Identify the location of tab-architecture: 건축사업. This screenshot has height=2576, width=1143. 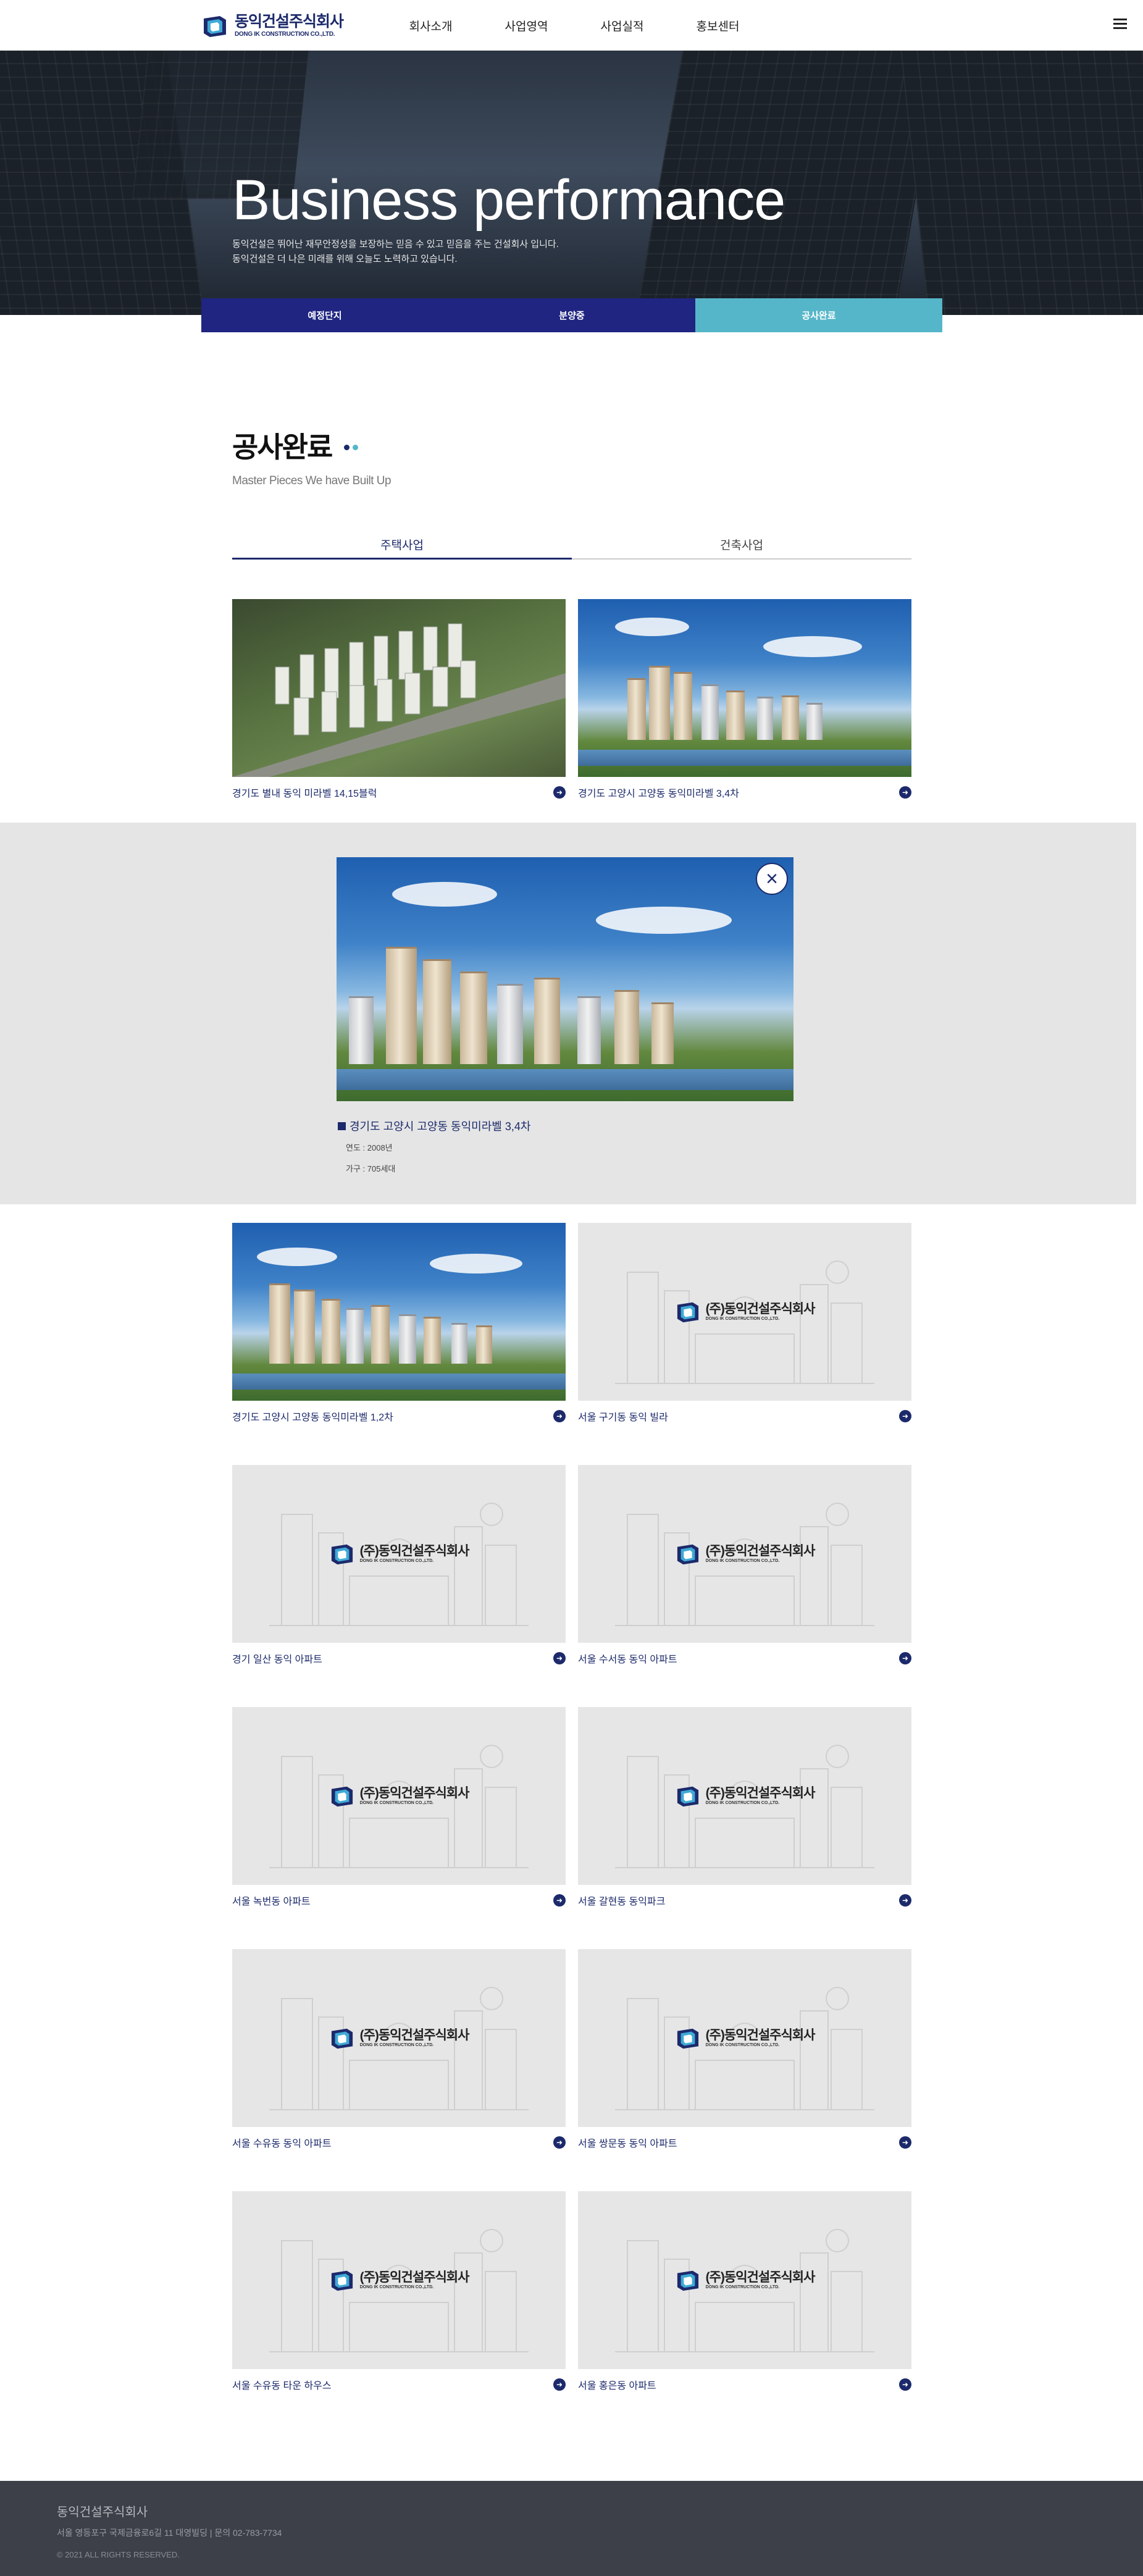
(741, 545).